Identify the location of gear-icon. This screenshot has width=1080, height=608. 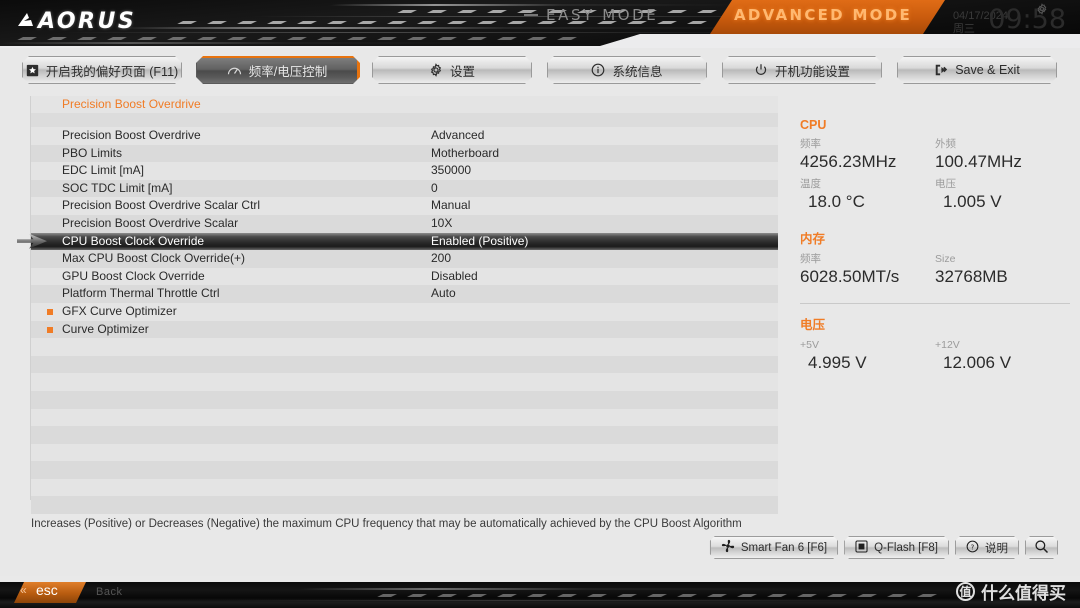
(436, 70).